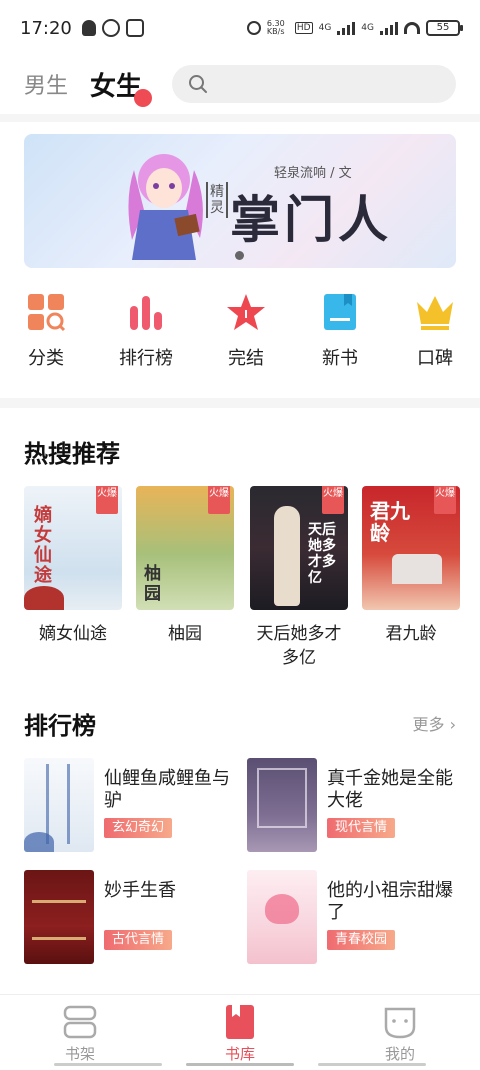  What do you see at coordinates (325, 28) in the screenshot?
I see `signal-label-1: 4G` at bounding box center [325, 28].